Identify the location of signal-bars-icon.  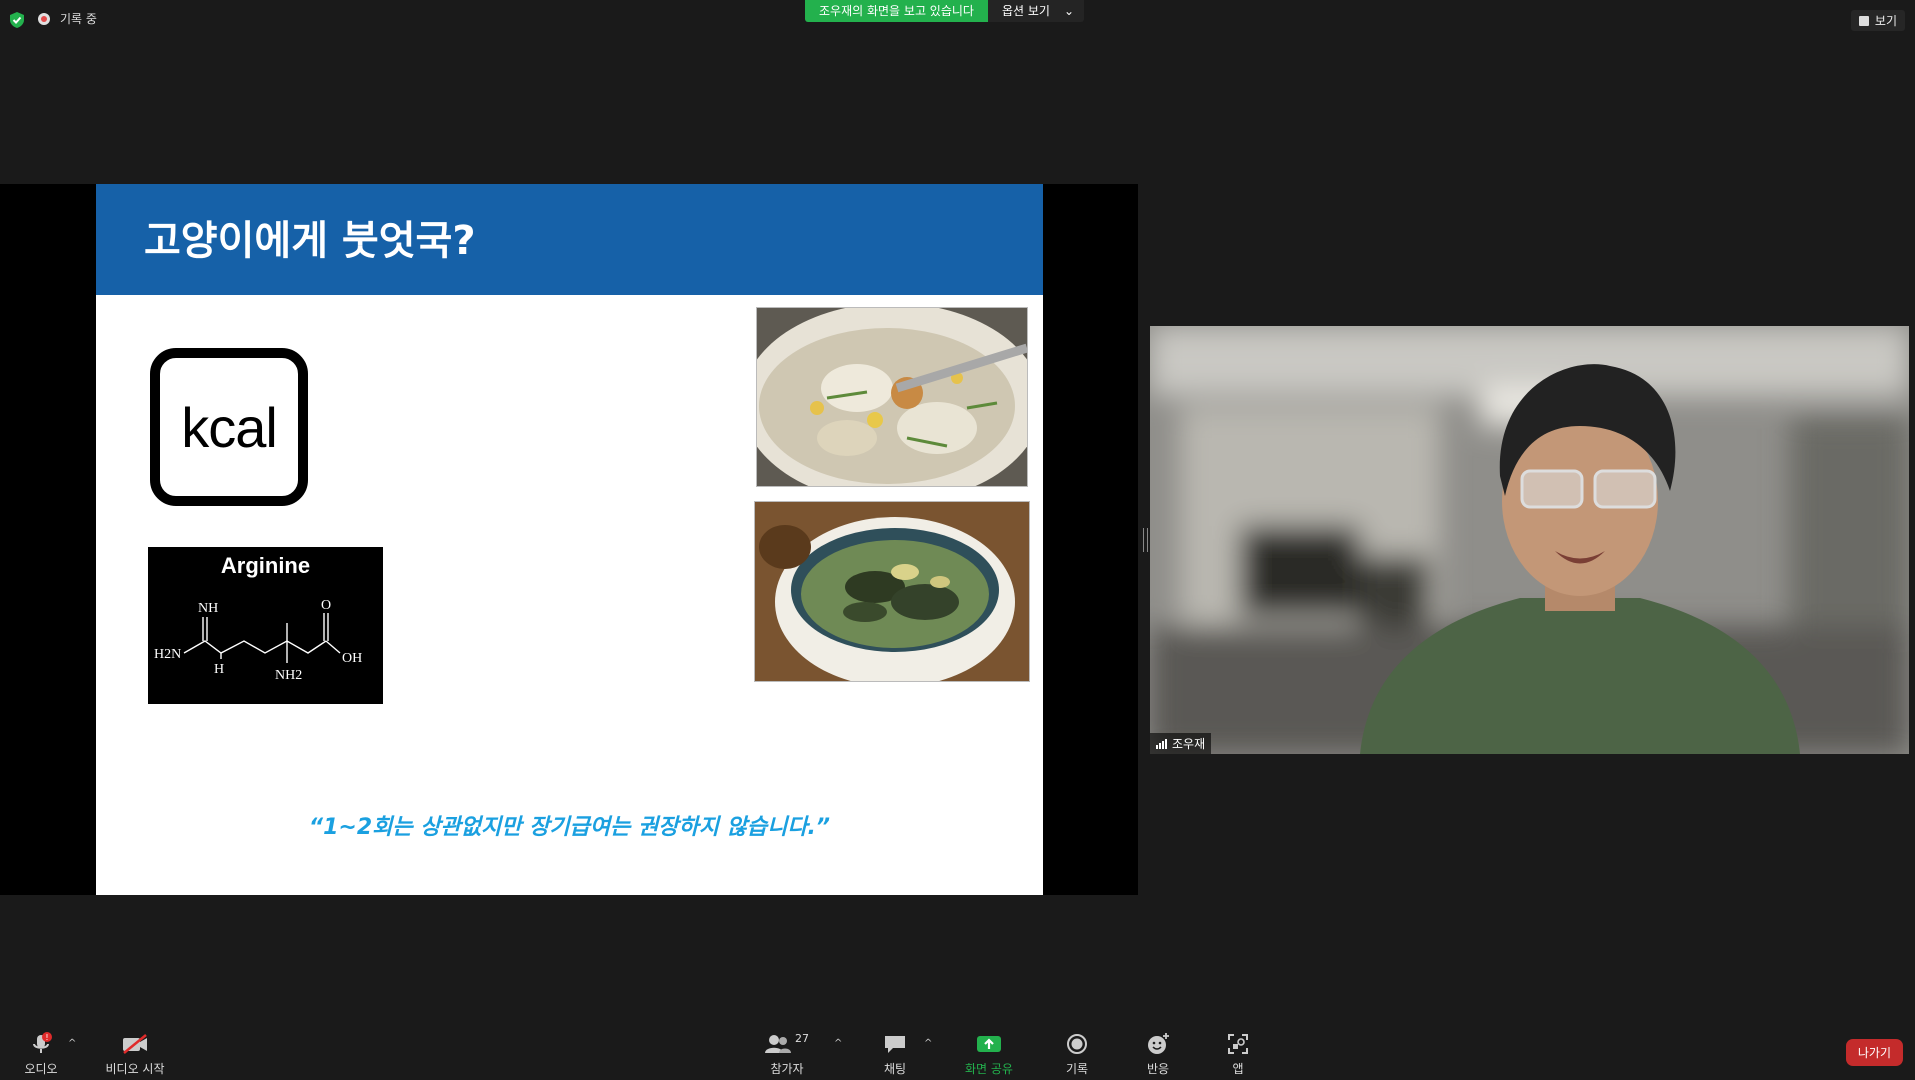
(1161, 743).